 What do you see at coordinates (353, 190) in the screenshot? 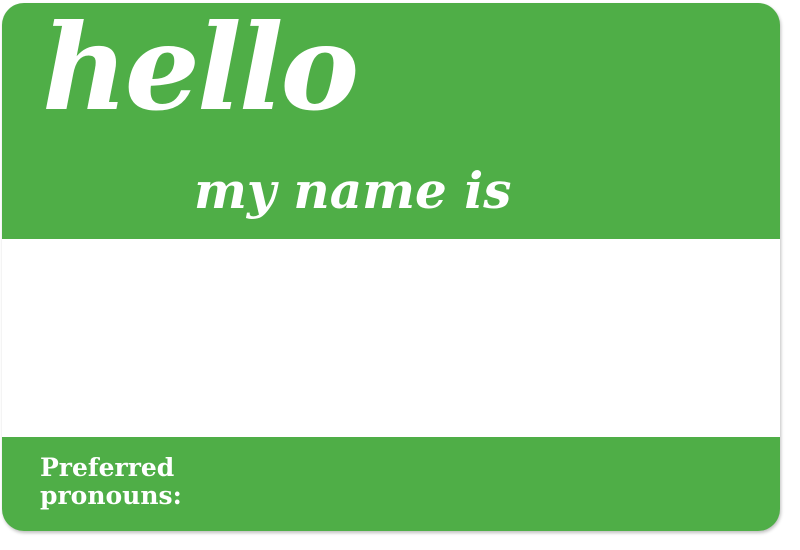
I see `my-name-is-label: my name is` at bounding box center [353, 190].